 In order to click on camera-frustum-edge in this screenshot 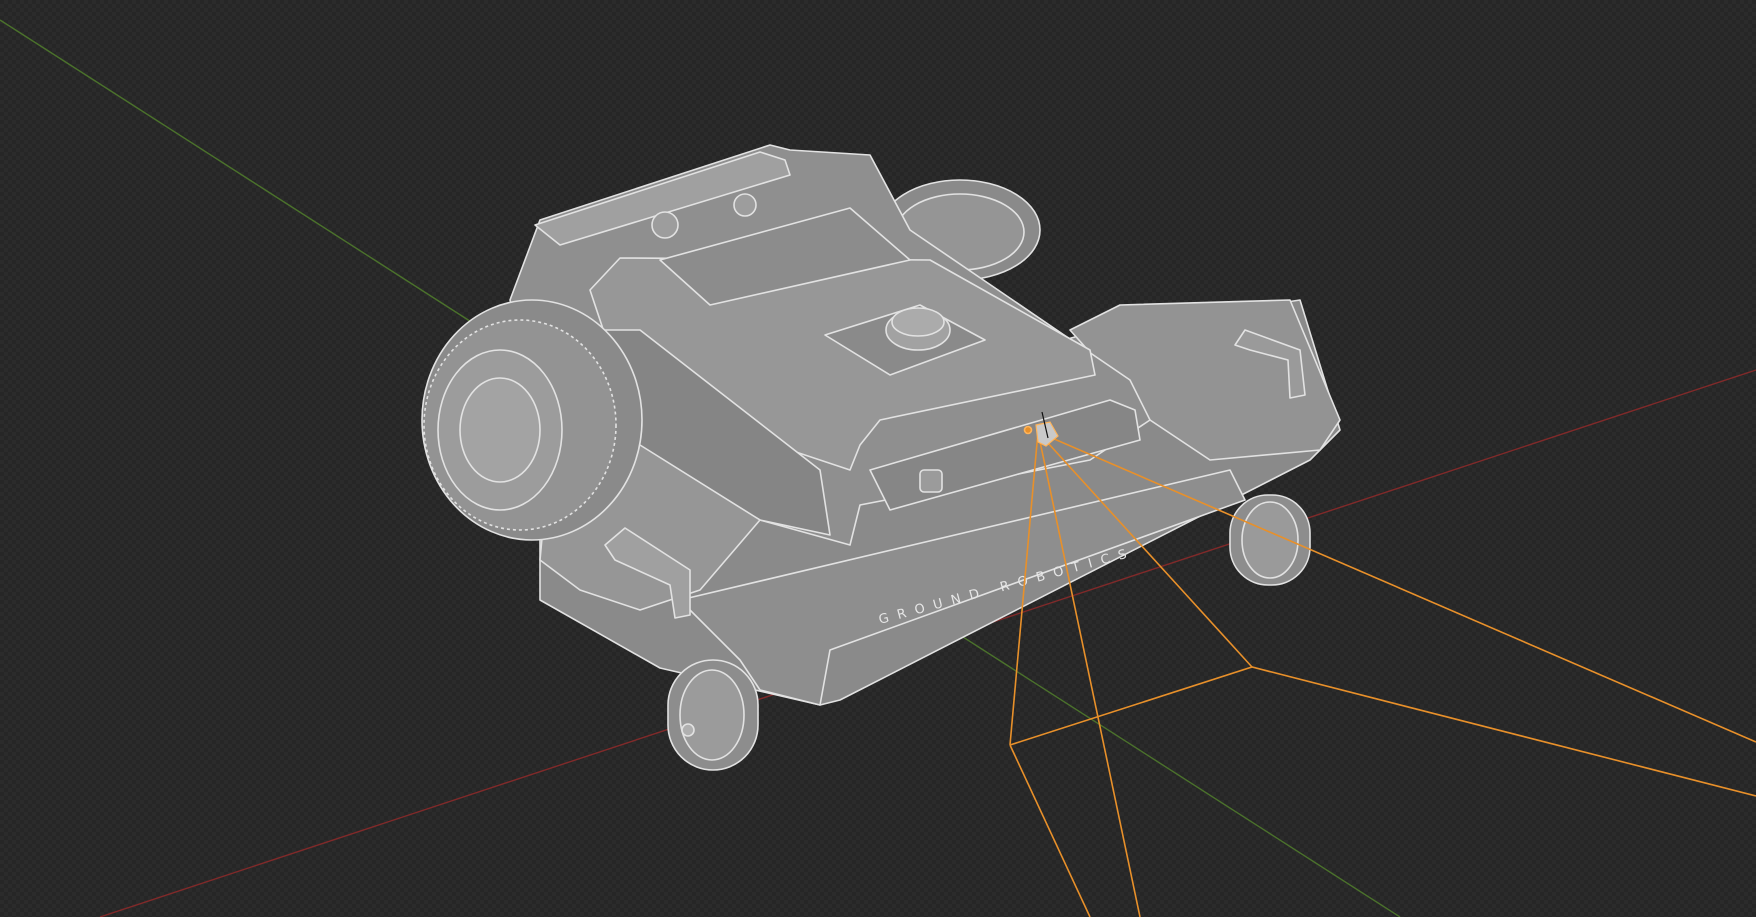, I will do `click(1396, 587)`.